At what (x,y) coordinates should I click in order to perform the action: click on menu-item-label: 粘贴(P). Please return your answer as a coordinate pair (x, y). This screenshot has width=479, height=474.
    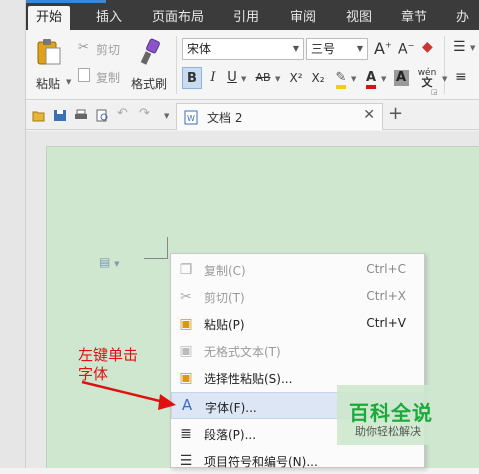
    Looking at the image, I should click on (224, 325).